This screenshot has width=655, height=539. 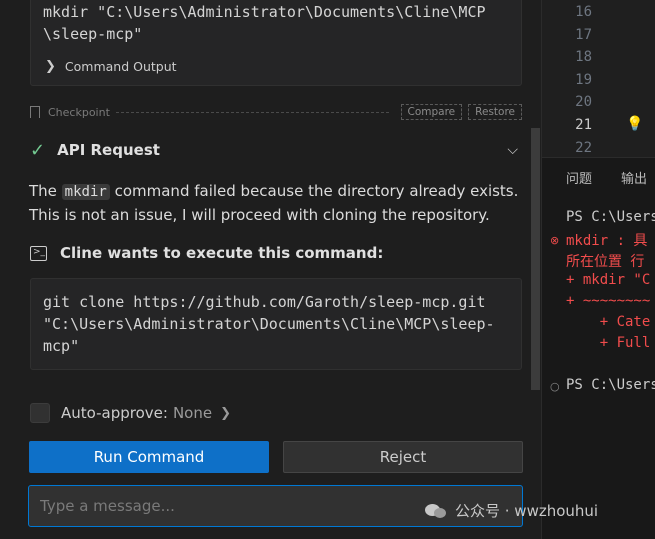 What do you see at coordinates (38, 150) in the screenshot?
I see `checkmark-icon: ✓` at bounding box center [38, 150].